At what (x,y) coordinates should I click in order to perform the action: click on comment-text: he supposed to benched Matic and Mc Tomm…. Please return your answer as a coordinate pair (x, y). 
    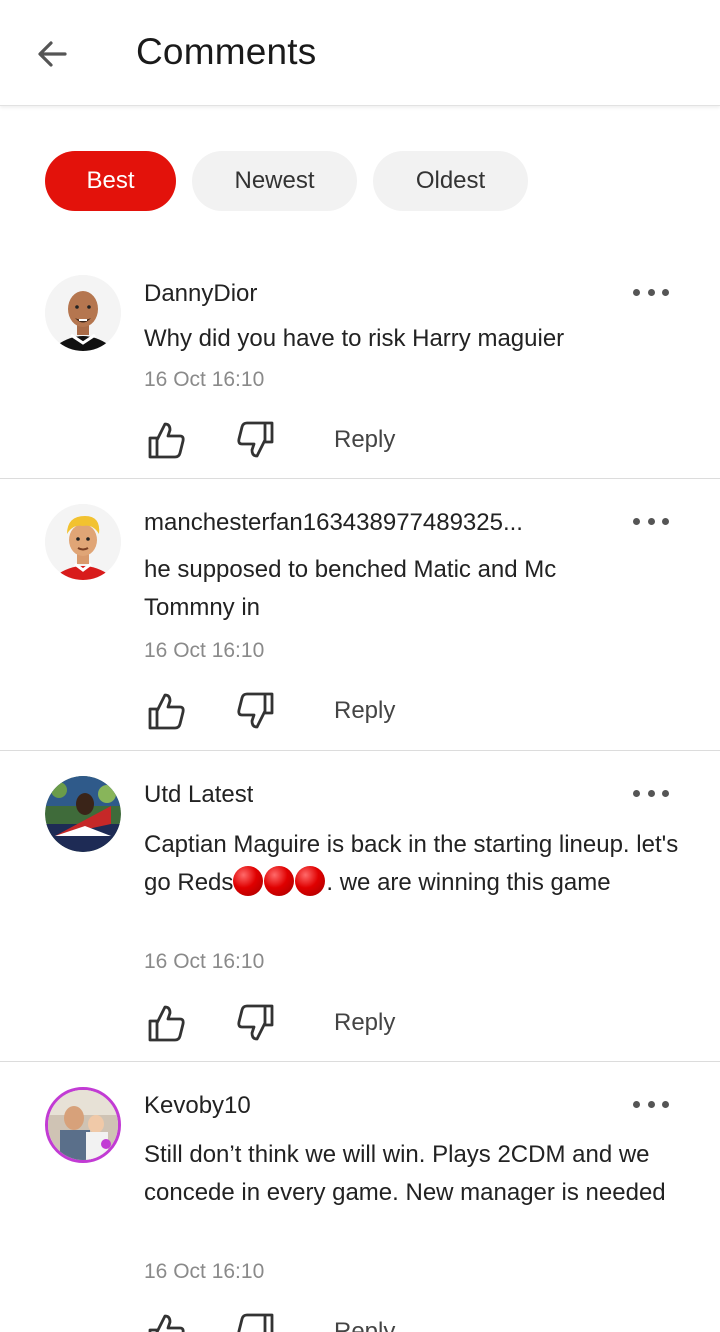
    Looking at the image, I should click on (350, 588).